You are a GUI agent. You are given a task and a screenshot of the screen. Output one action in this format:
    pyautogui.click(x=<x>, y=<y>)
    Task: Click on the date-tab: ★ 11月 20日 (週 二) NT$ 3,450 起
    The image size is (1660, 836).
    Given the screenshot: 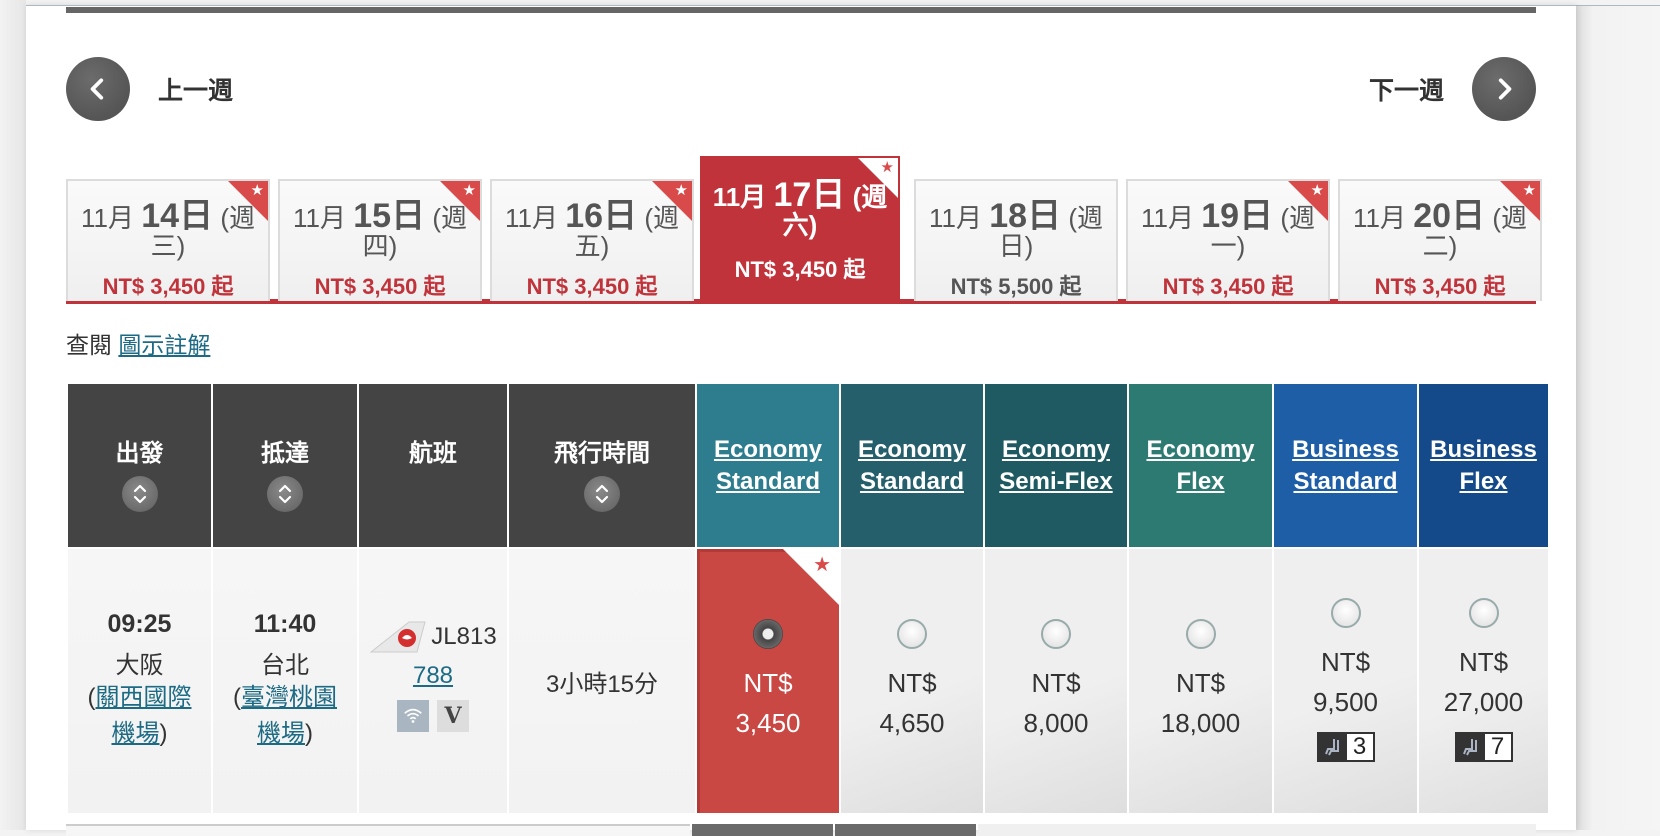 What is the action you would take?
    pyautogui.click(x=1440, y=240)
    